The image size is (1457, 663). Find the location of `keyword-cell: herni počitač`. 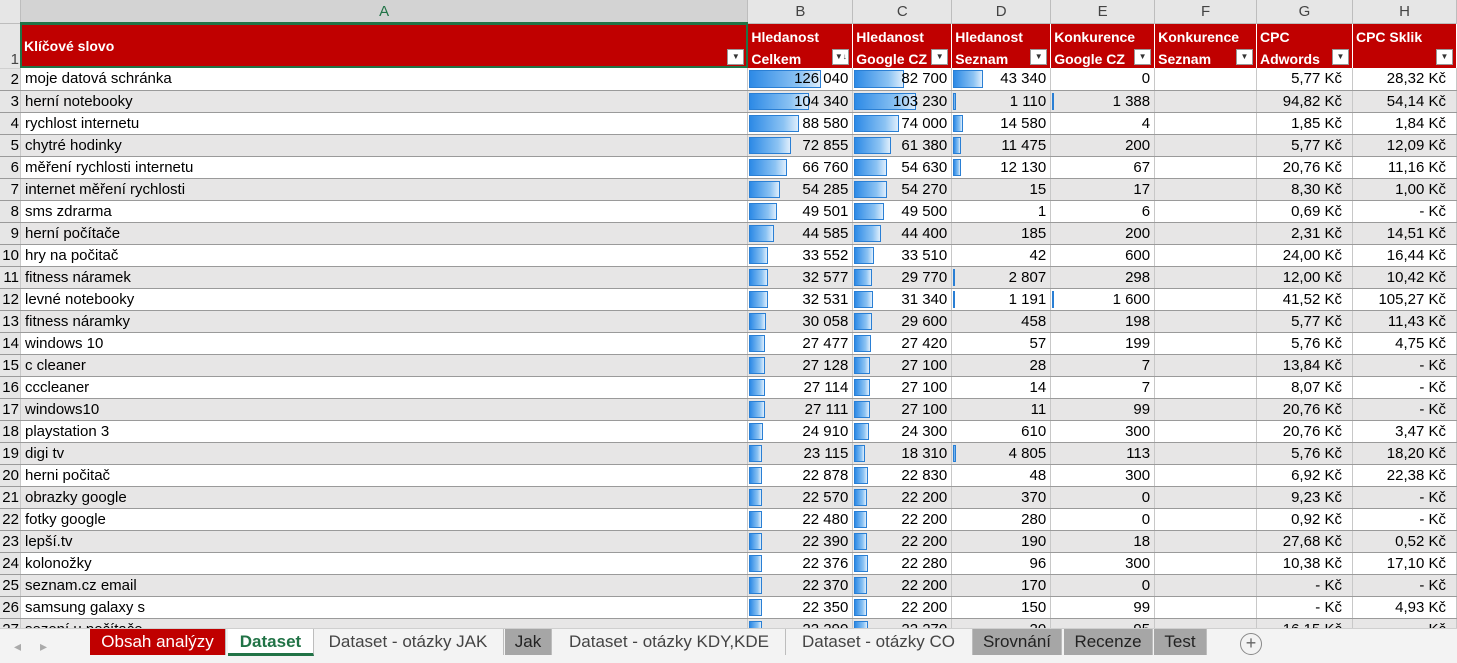

keyword-cell: herni počitač is located at coordinates (384, 475).